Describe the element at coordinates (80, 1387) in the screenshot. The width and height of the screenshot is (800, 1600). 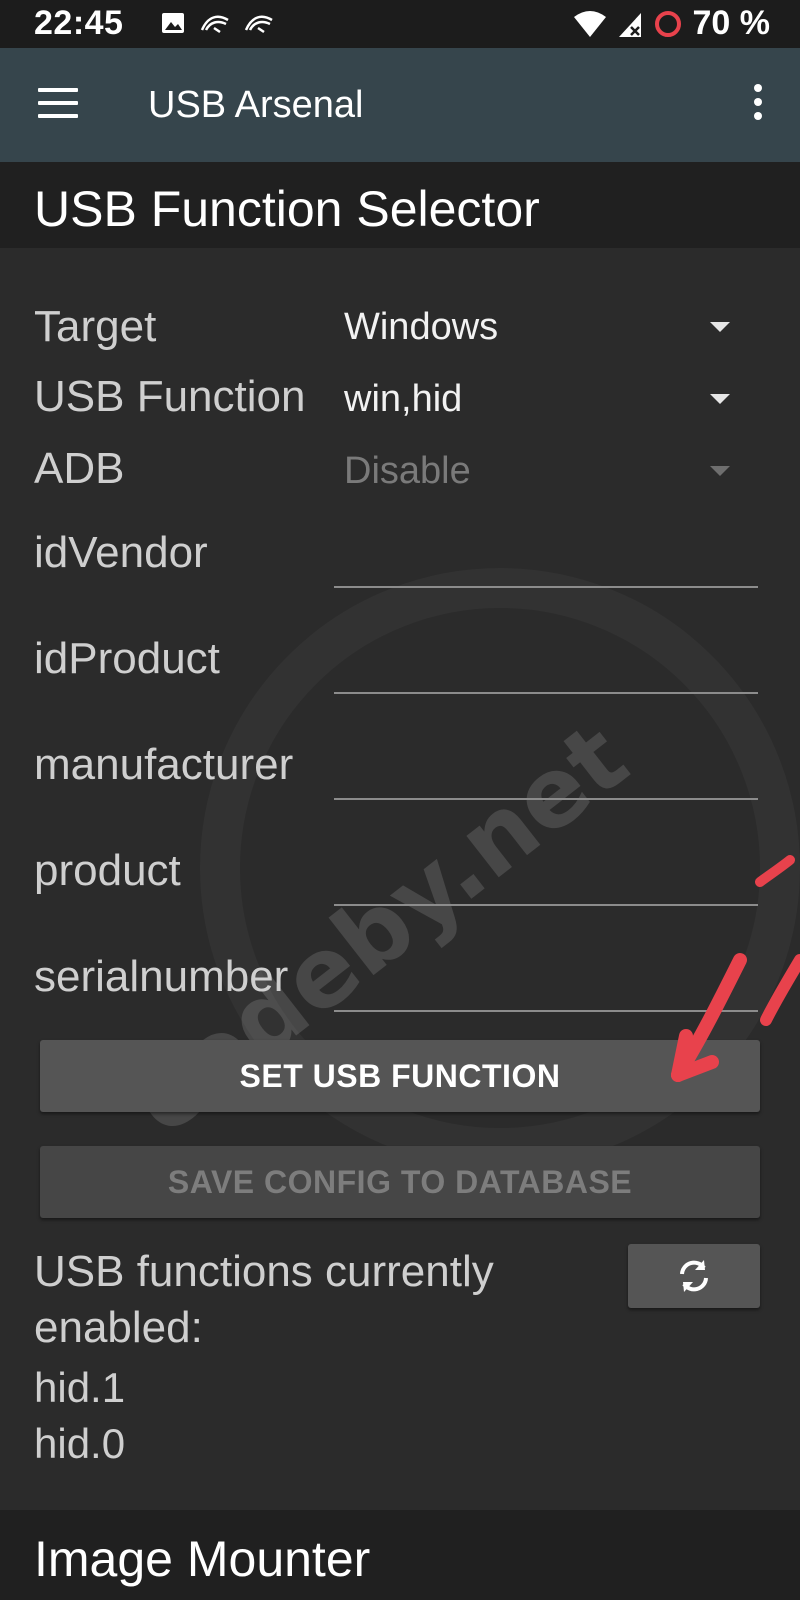
I see `enabled-function-item: hid.1` at that location.